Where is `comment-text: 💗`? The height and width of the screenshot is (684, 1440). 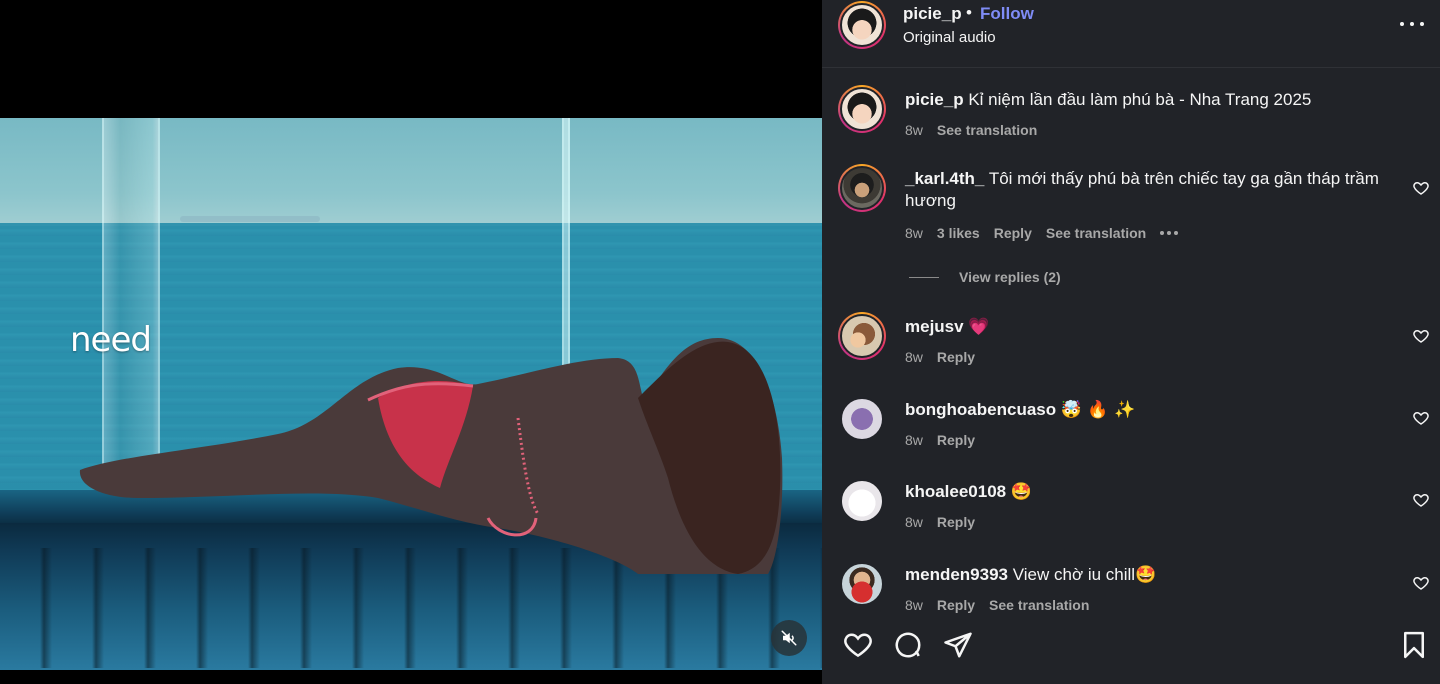
comment-text: 💗 is located at coordinates (979, 327).